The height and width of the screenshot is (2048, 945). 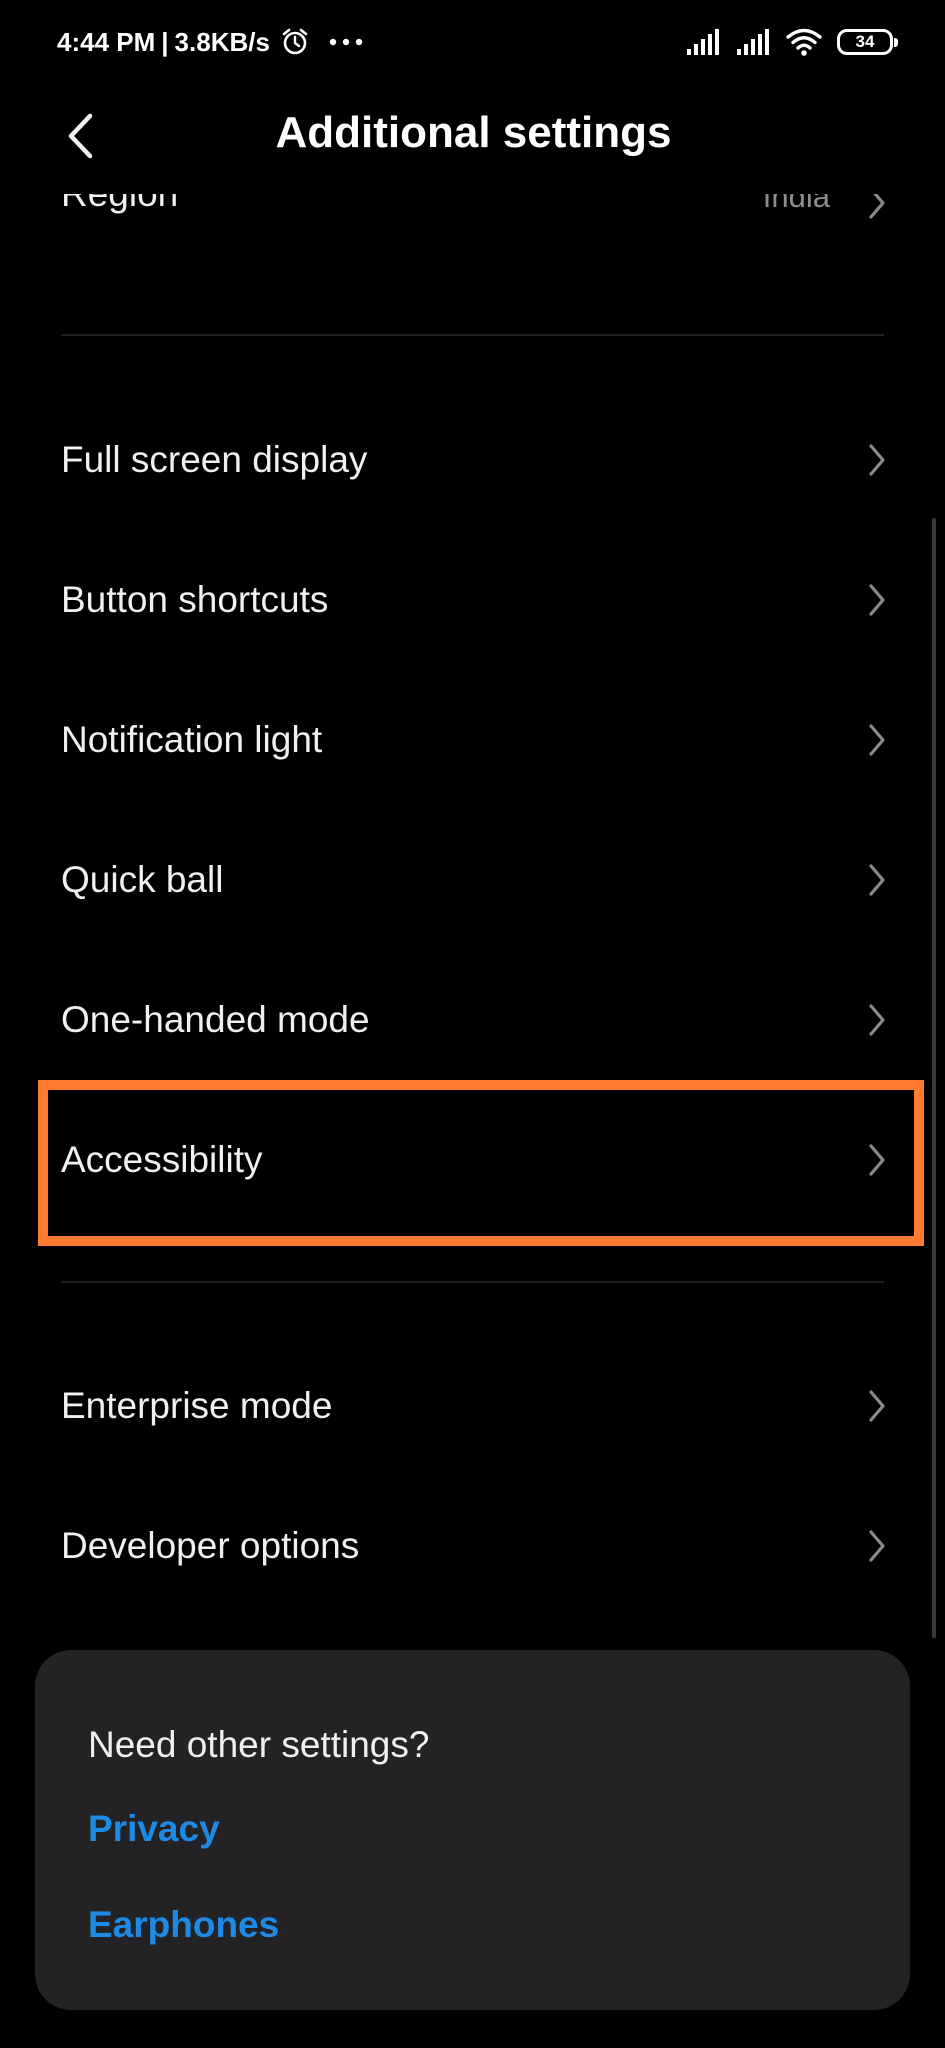 What do you see at coordinates (865, 41) in the screenshot?
I see `battery-level: 34` at bounding box center [865, 41].